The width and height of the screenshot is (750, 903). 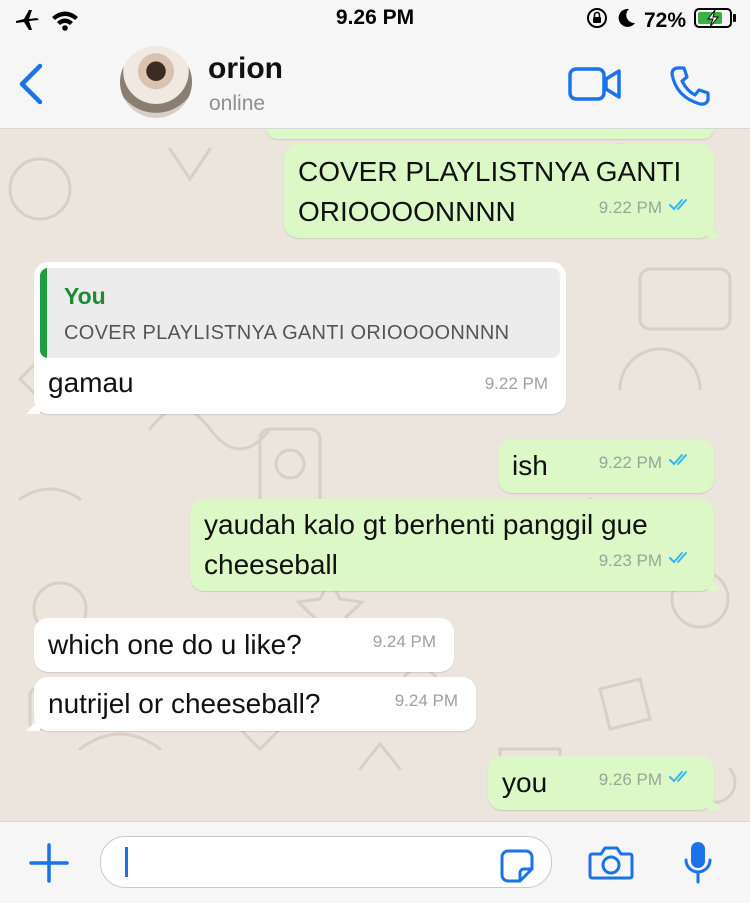 I want to click on message-time: 9.23 PM, so click(x=630, y=560).